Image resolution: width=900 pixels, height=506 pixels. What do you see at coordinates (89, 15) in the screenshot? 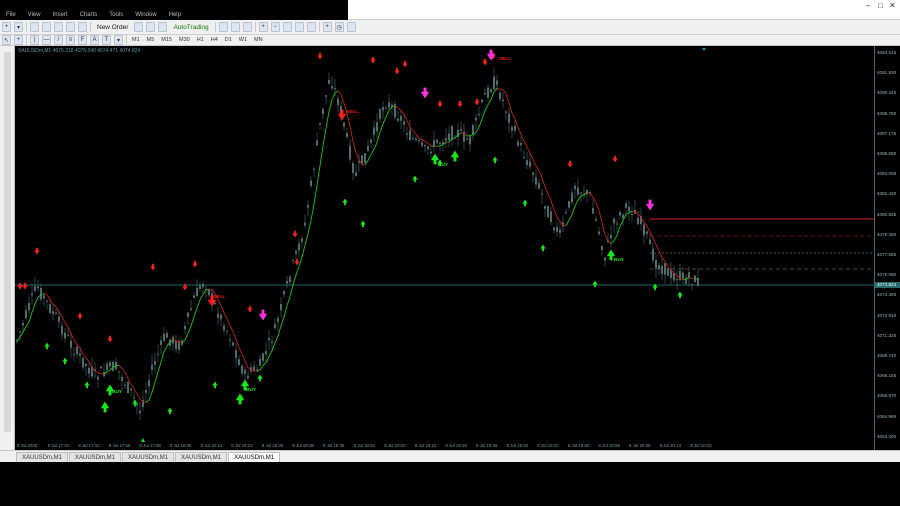
I see `menu-charts: Charts` at bounding box center [89, 15].